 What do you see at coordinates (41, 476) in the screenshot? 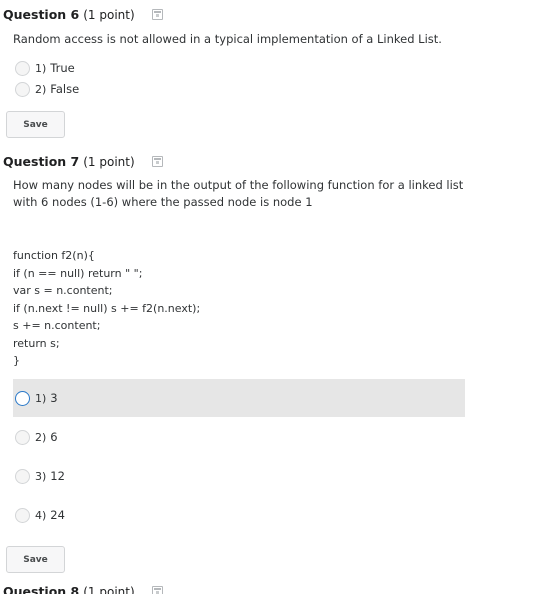
I see `option-number: 3)` at bounding box center [41, 476].